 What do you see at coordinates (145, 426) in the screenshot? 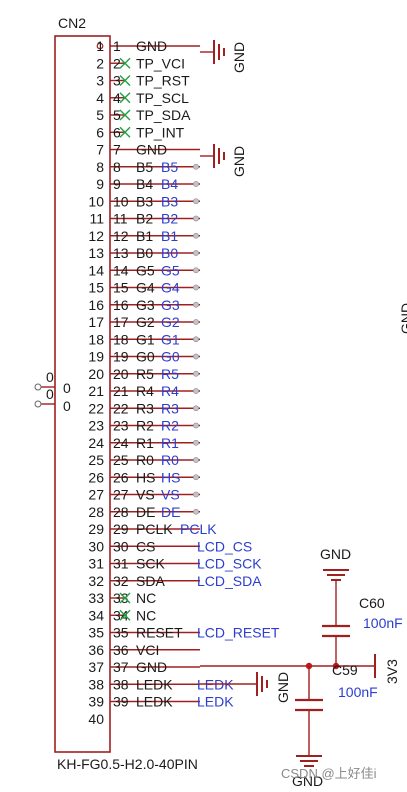
I see `pin-name: R2` at bounding box center [145, 426].